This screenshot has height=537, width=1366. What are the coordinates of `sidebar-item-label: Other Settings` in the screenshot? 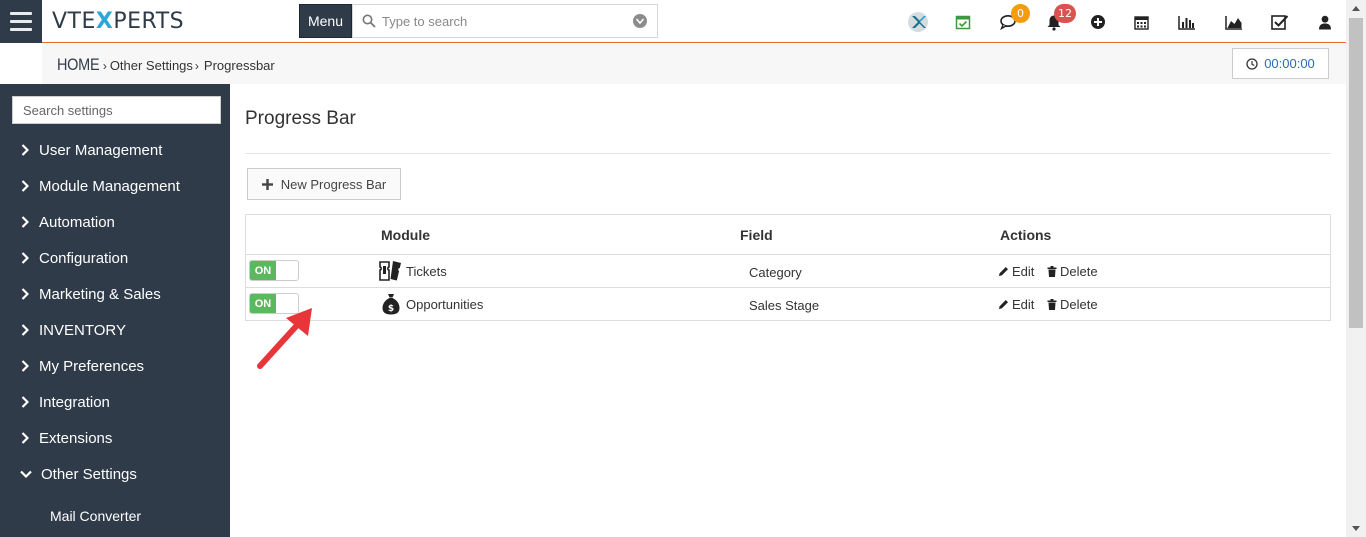 It's located at (89, 474).